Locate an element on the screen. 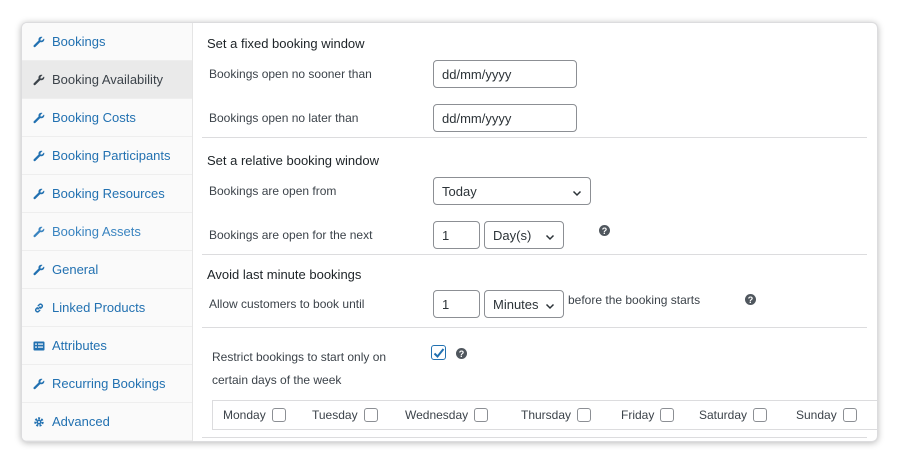  allow-until-number-input: 1 is located at coordinates (456, 304).